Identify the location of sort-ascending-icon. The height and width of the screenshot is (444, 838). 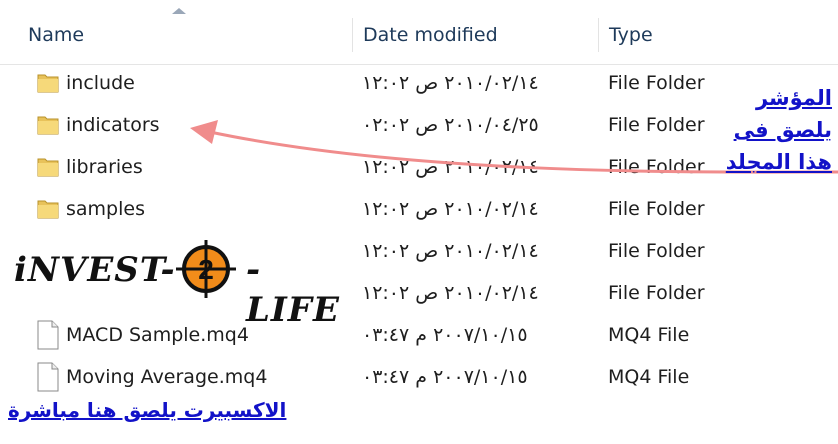
(179, 11).